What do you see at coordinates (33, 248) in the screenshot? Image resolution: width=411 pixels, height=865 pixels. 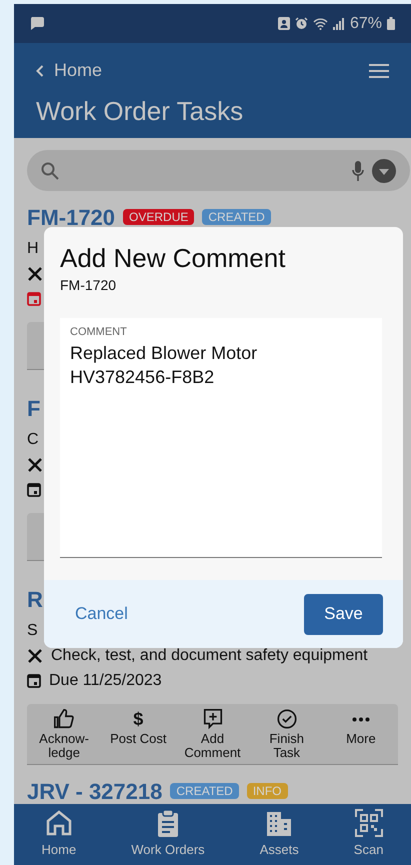 I see `description: H` at bounding box center [33, 248].